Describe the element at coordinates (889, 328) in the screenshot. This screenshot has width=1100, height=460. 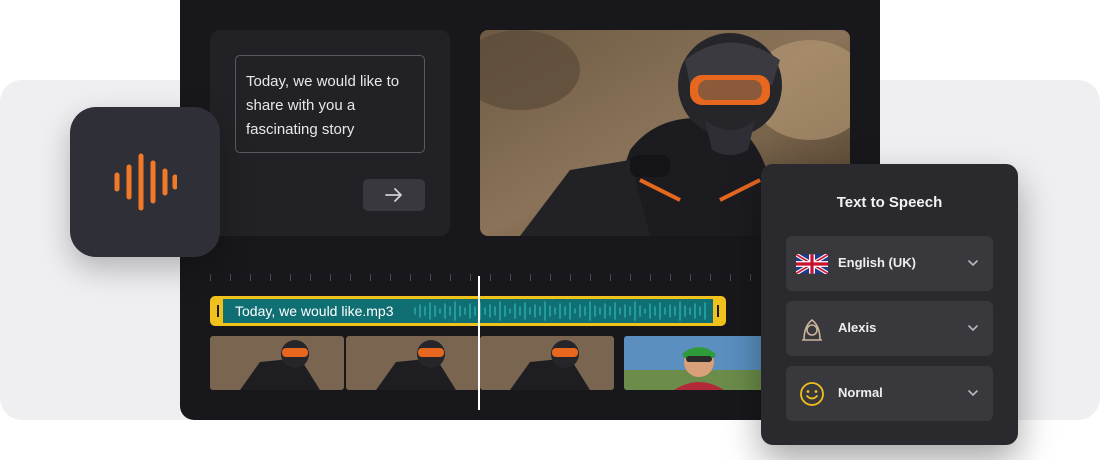
I see `voice-select: Alexis` at that location.